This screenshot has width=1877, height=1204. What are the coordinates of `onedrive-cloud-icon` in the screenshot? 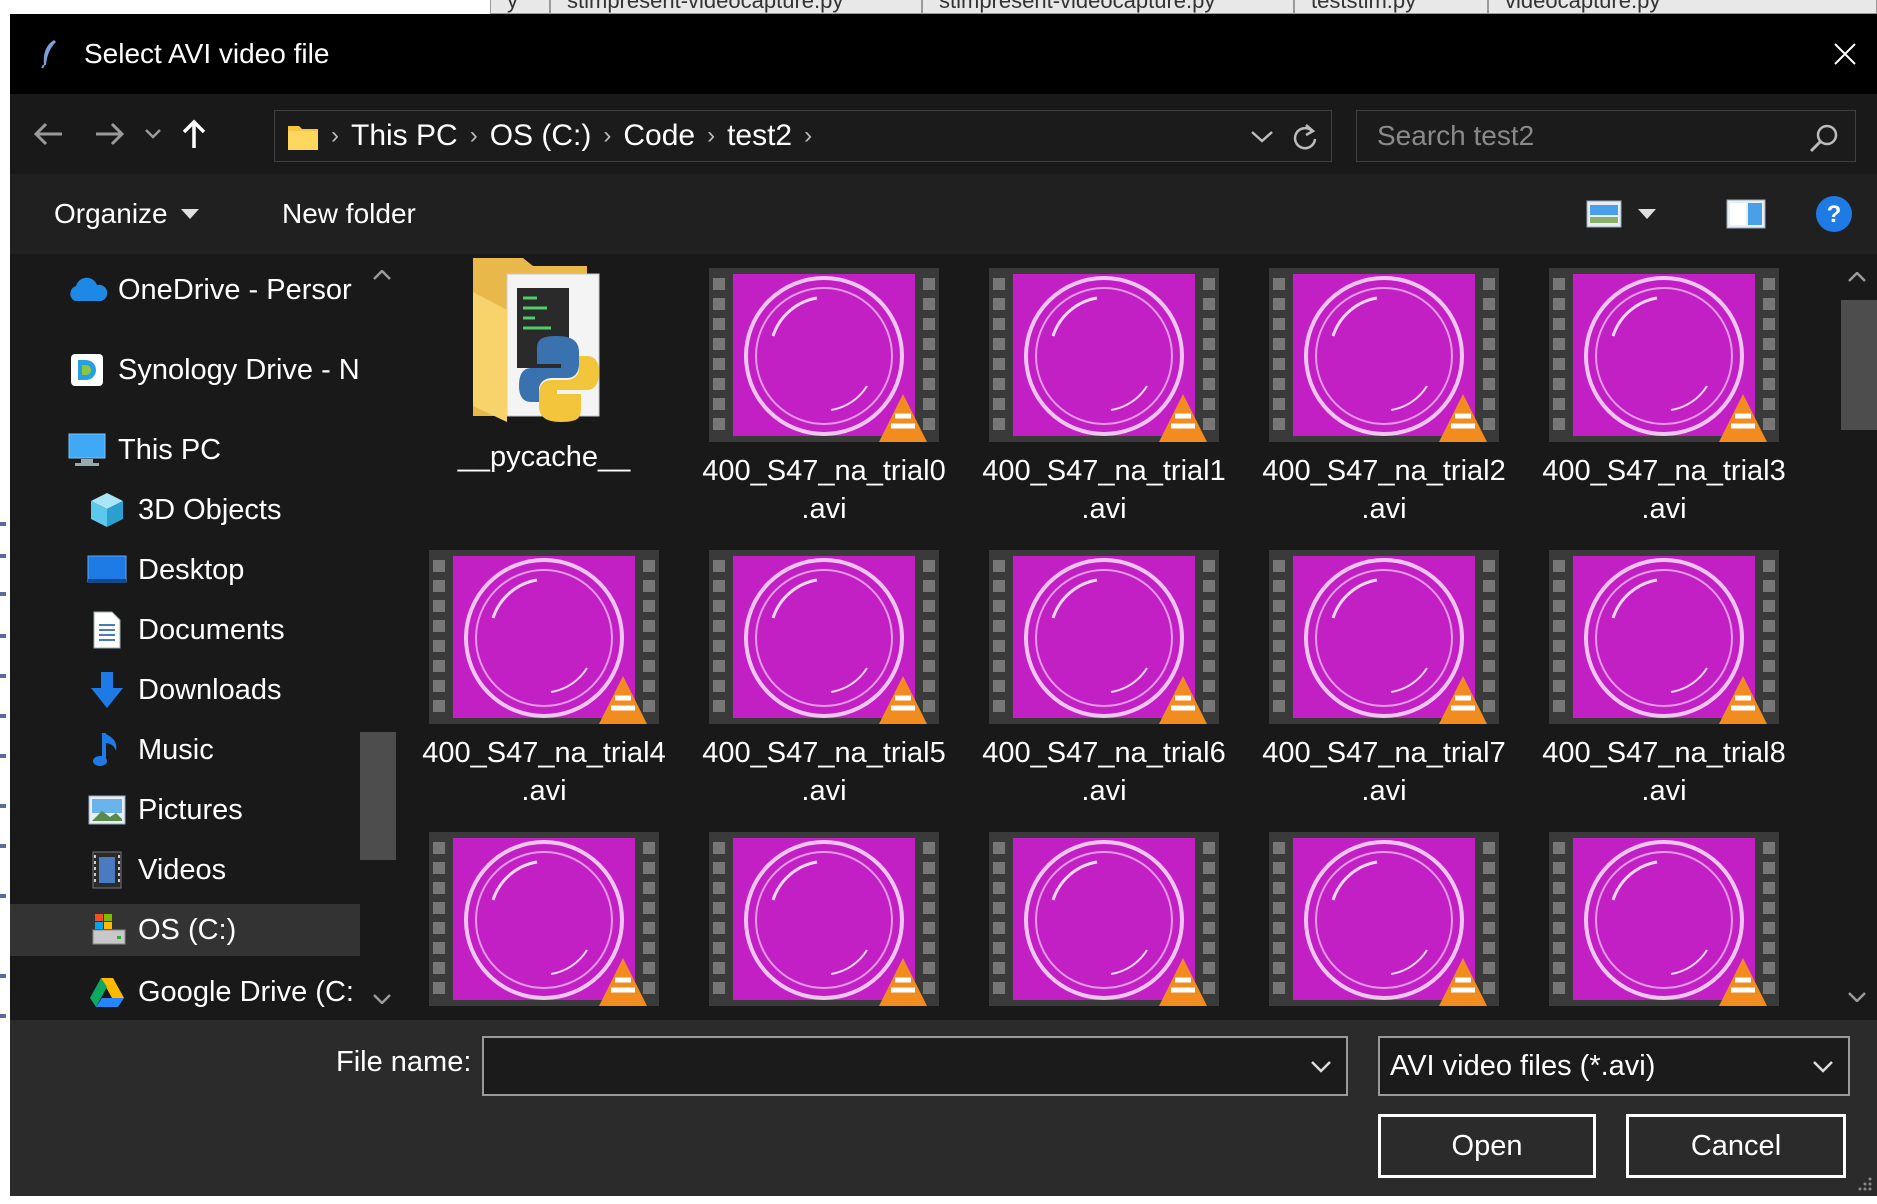 It's located at (87, 290).